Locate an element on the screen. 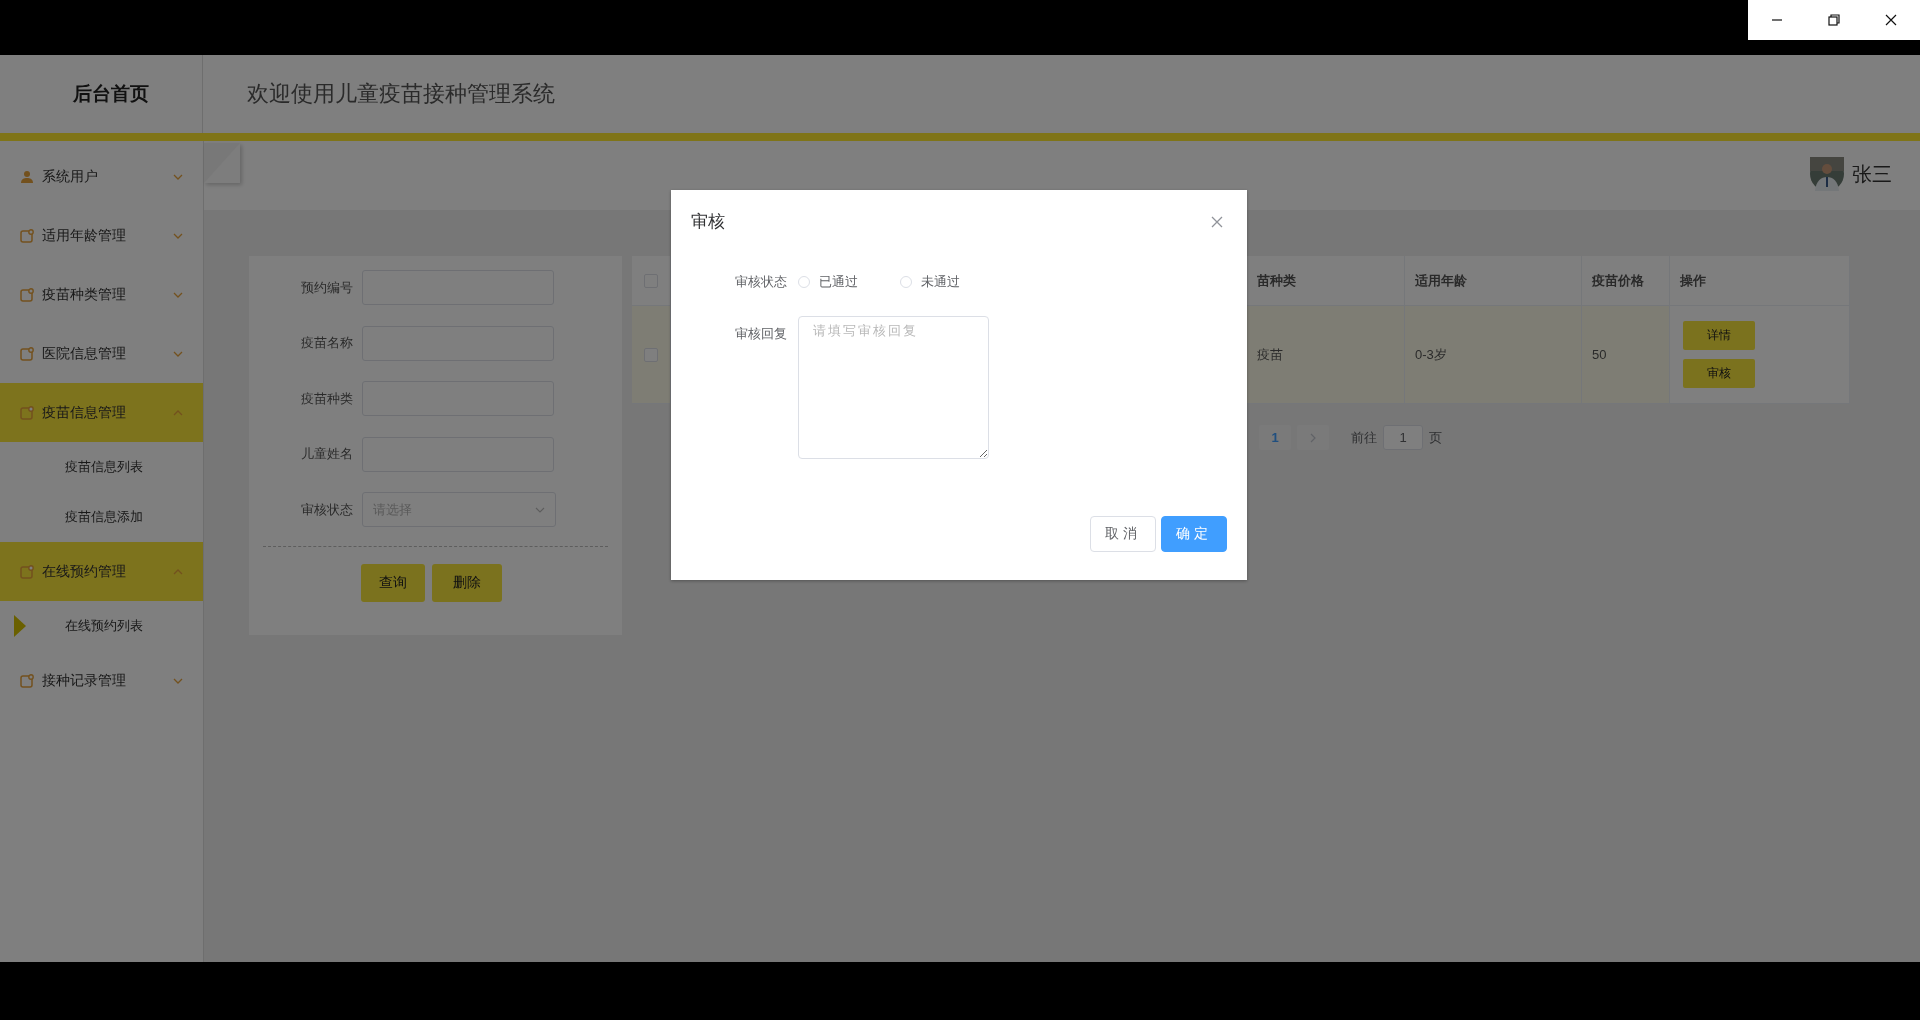  menu-item: 疫苗信息管理 is located at coordinates (101, 412).